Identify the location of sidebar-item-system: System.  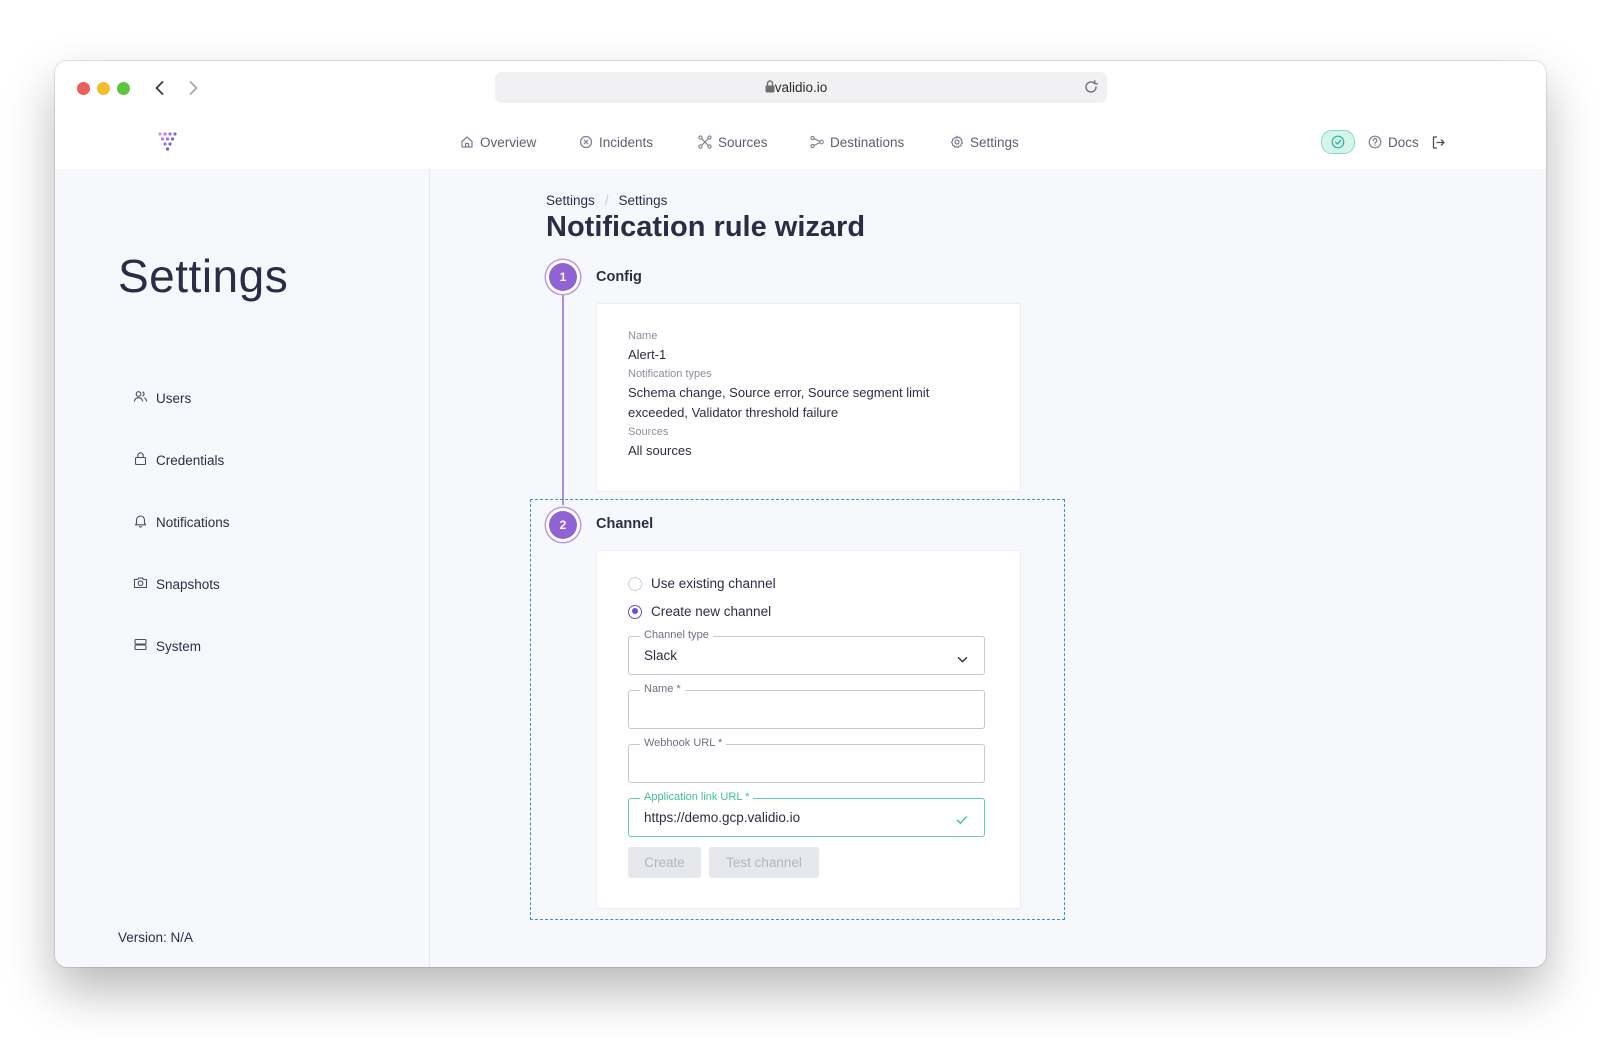
(167, 646).